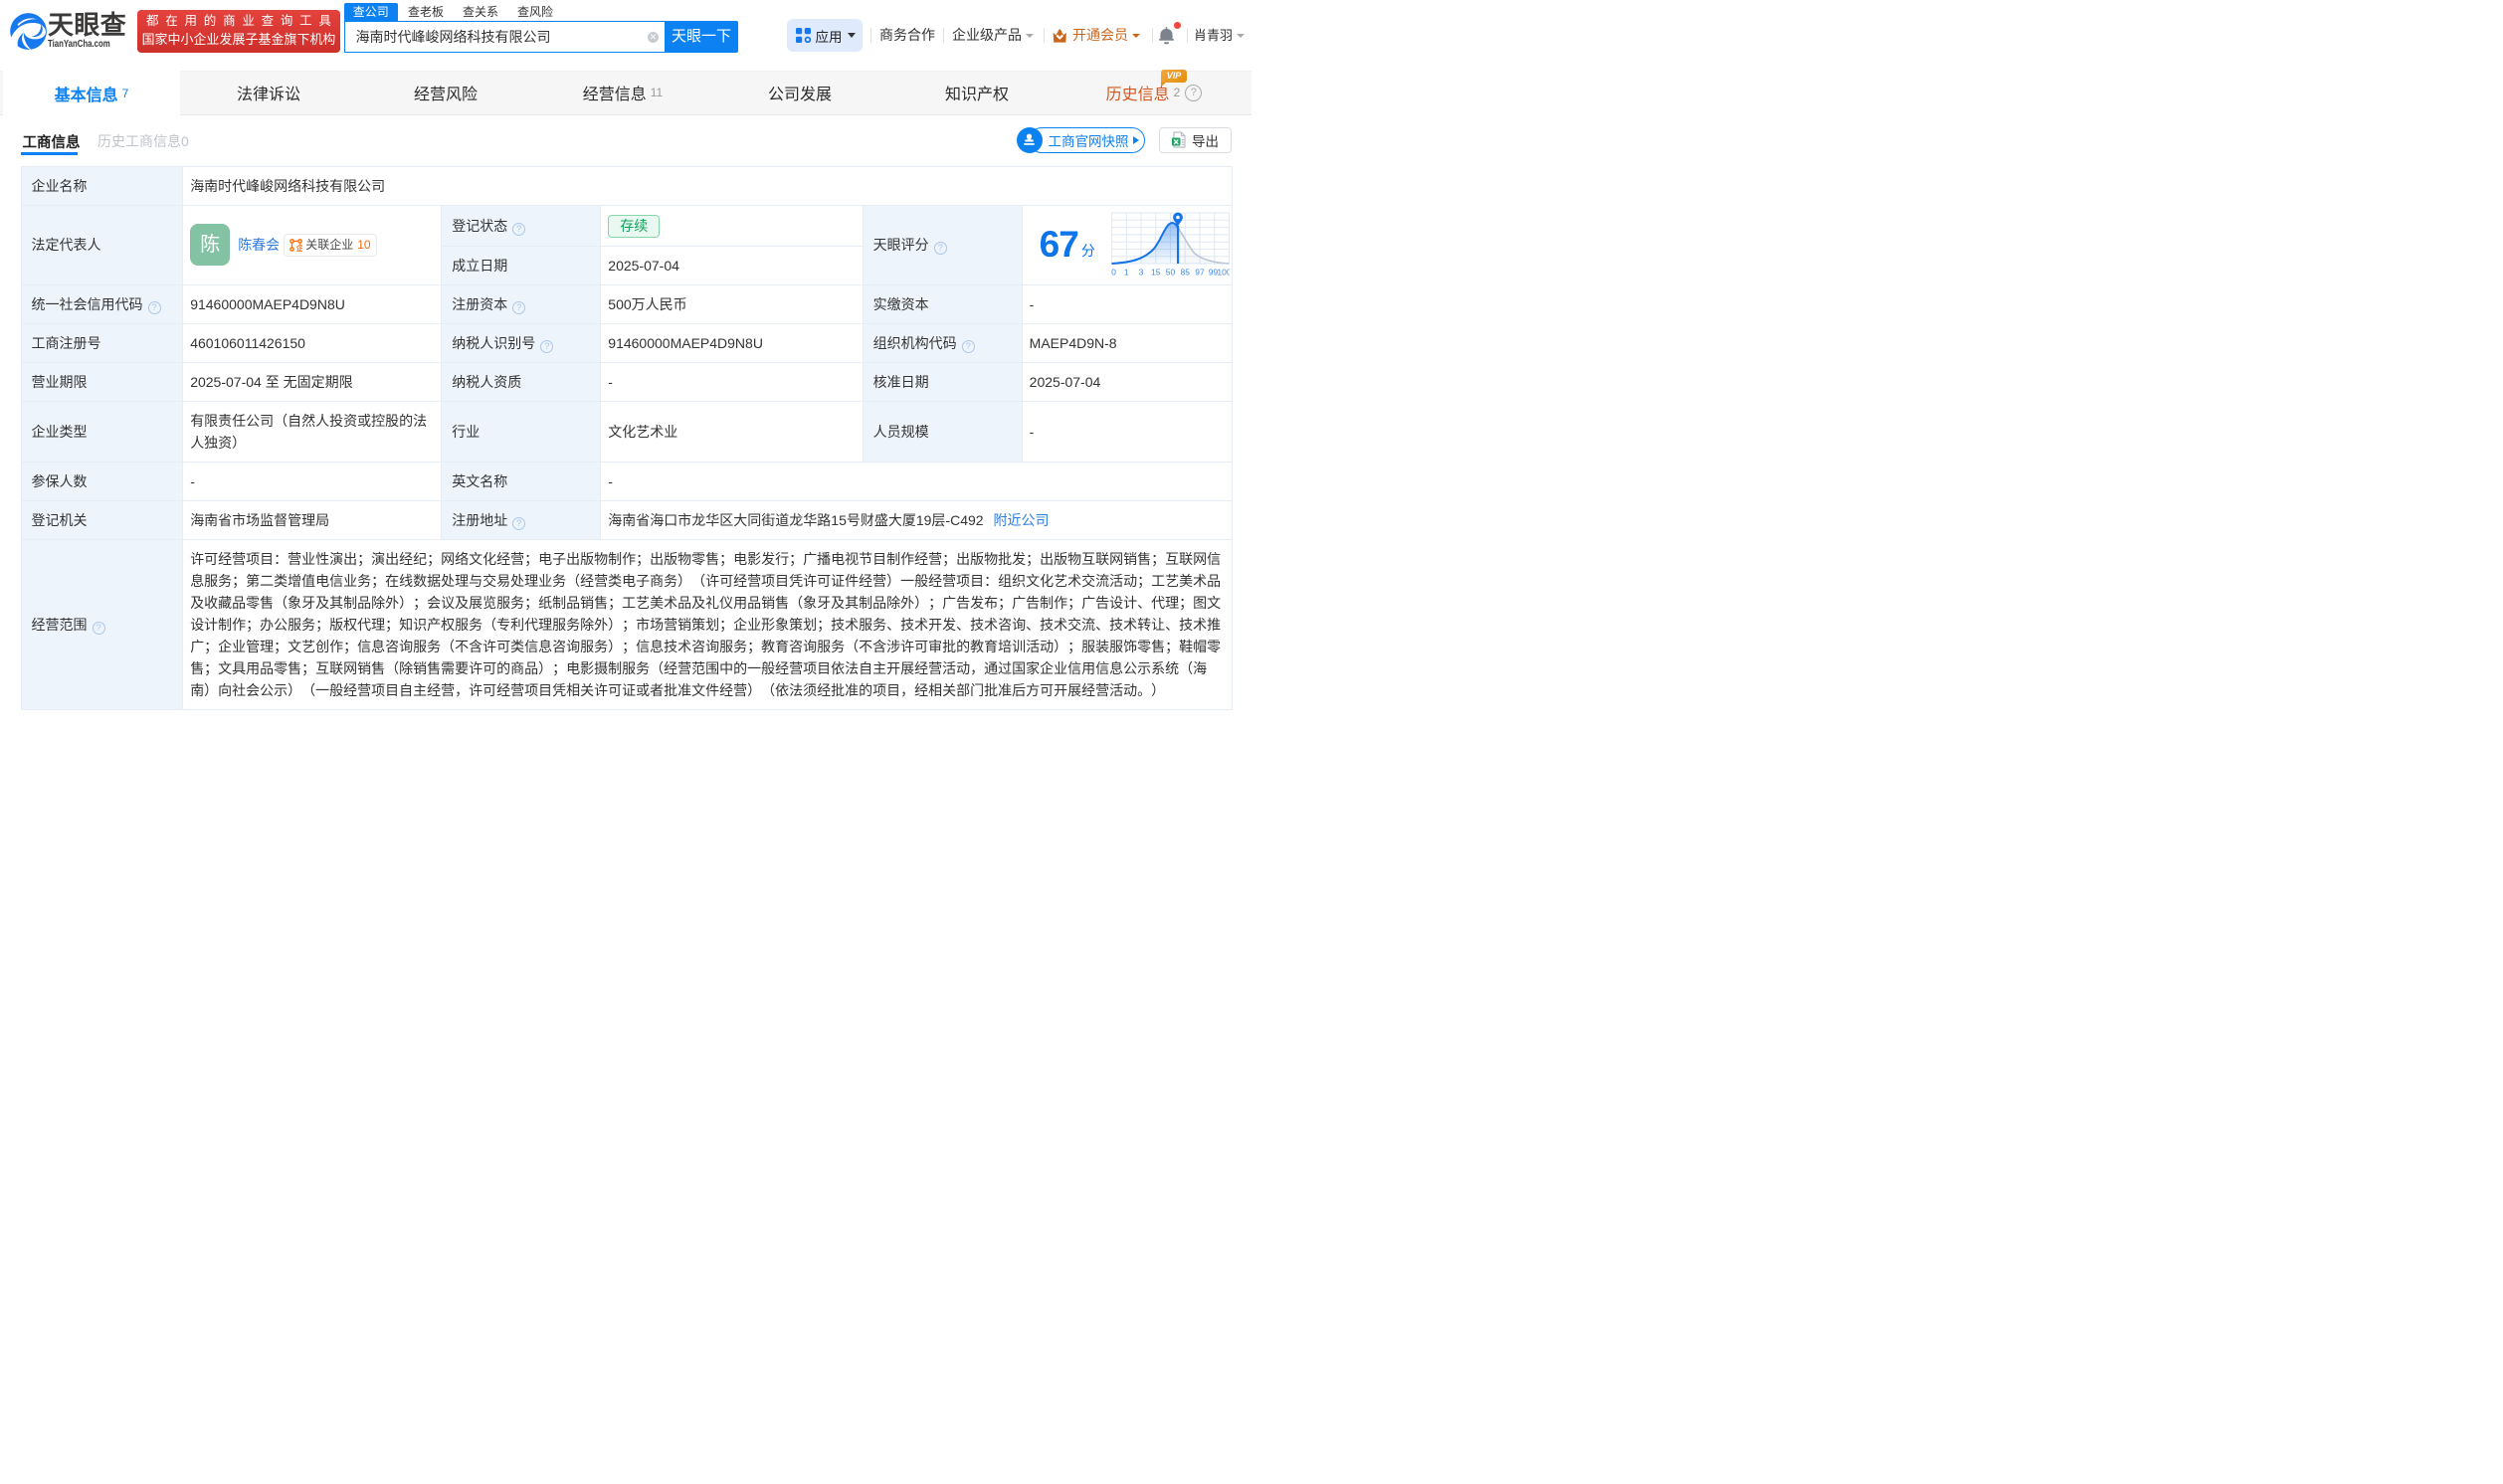 The height and width of the screenshot is (1484, 2503). Describe the element at coordinates (1113, 273) in the screenshot. I see `svg-text: 0` at that location.